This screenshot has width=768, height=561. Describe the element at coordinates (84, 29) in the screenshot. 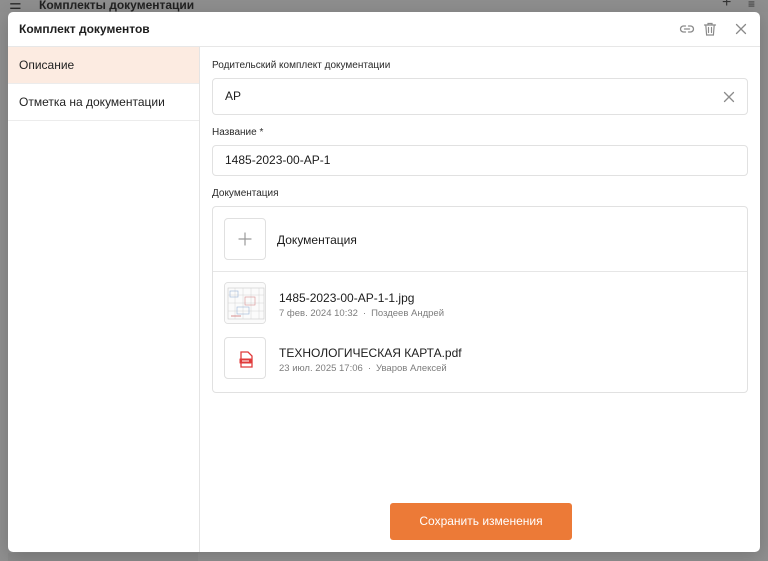

I see `modal-title: Комплект документов` at that location.